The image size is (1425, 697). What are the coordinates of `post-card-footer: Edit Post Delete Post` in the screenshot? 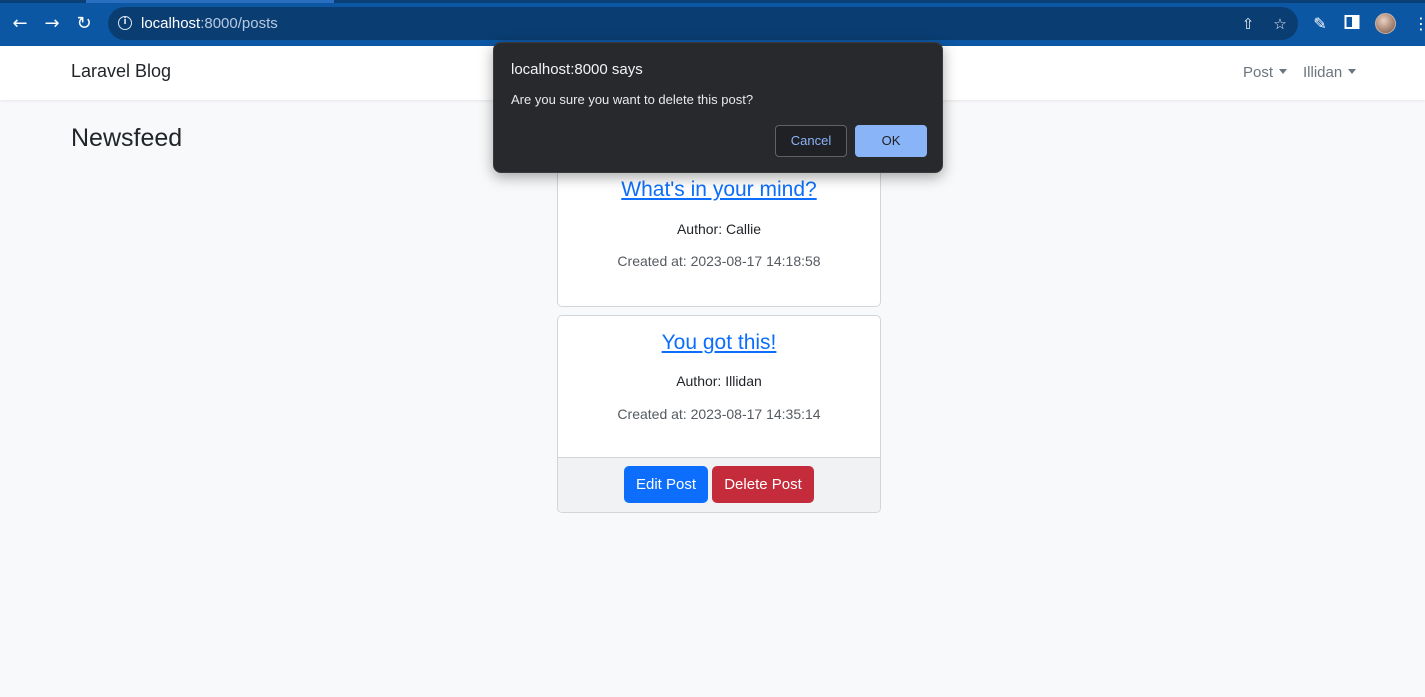 It's located at (719, 484).